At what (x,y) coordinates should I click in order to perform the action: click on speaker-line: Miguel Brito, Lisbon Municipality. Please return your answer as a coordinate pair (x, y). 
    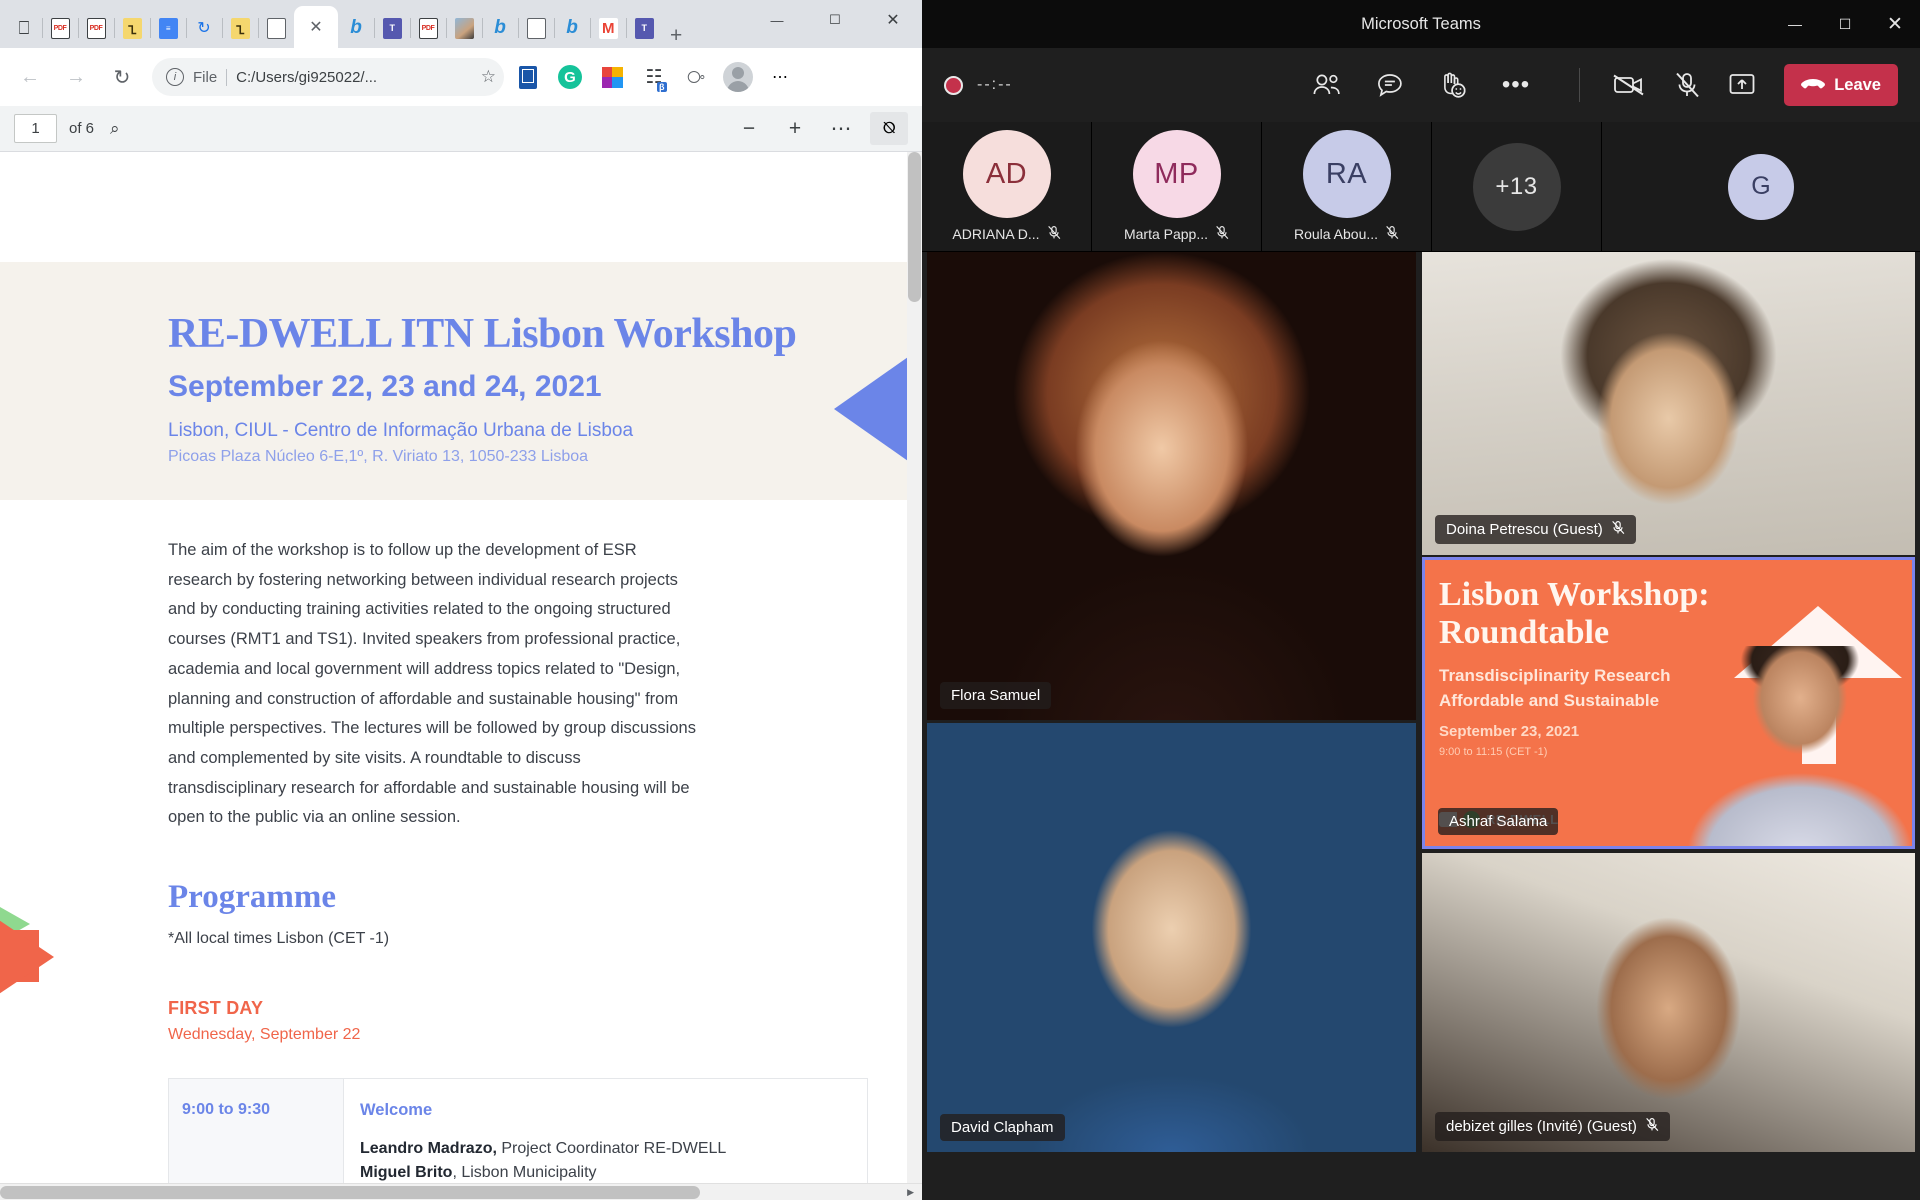
    Looking at the image, I should click on (613, 1173).